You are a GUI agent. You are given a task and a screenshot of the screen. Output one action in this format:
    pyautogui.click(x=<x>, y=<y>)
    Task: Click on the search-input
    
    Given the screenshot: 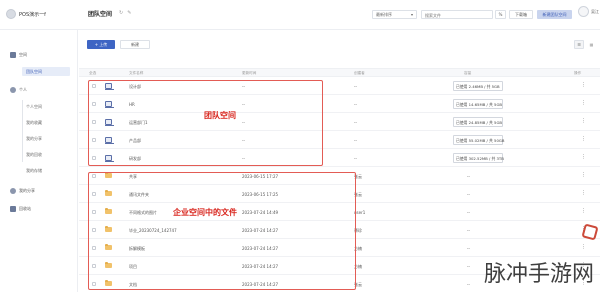 What is the action you would take?
    pyautogui.click(x=457, y=15)
    